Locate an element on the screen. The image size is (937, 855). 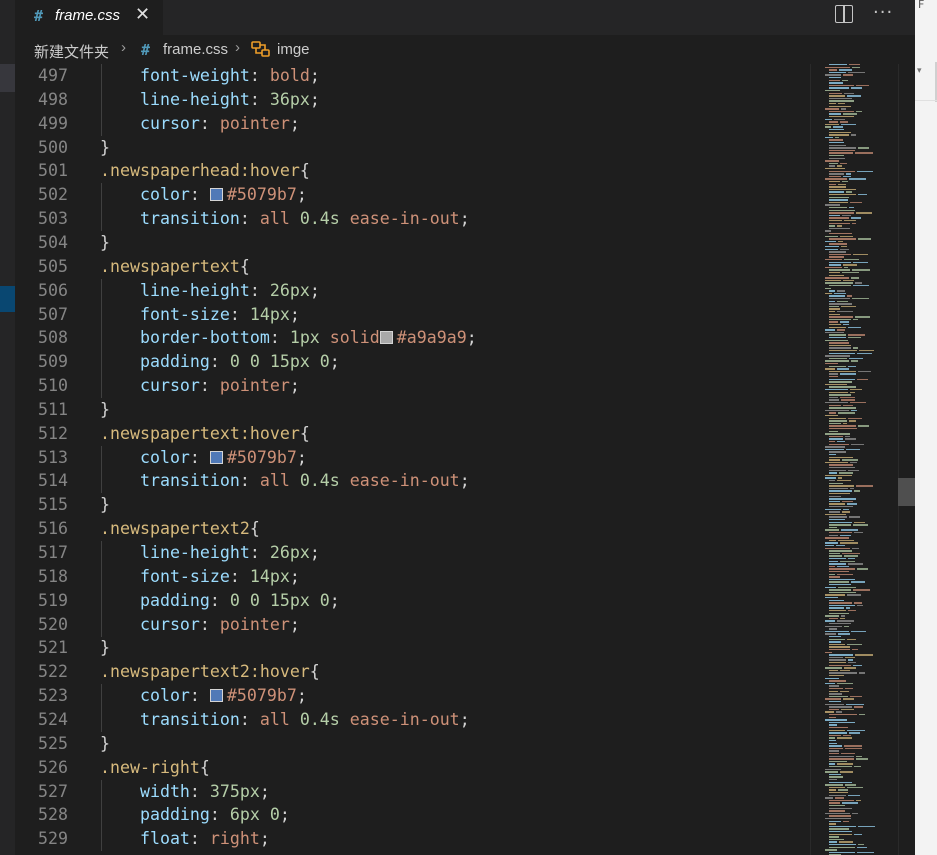
minimap is located at coordinates (854, 459).